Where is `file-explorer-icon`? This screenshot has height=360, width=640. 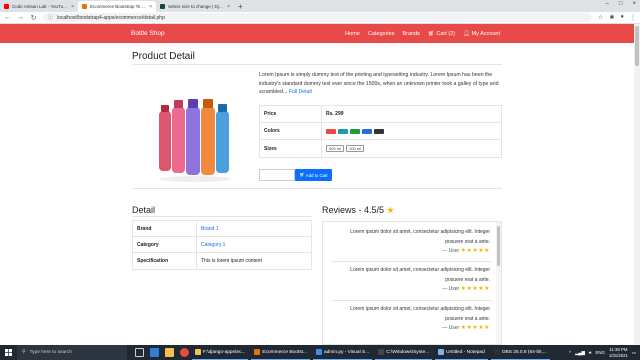 file-explorer-icon is located at coordinates (169, 352).